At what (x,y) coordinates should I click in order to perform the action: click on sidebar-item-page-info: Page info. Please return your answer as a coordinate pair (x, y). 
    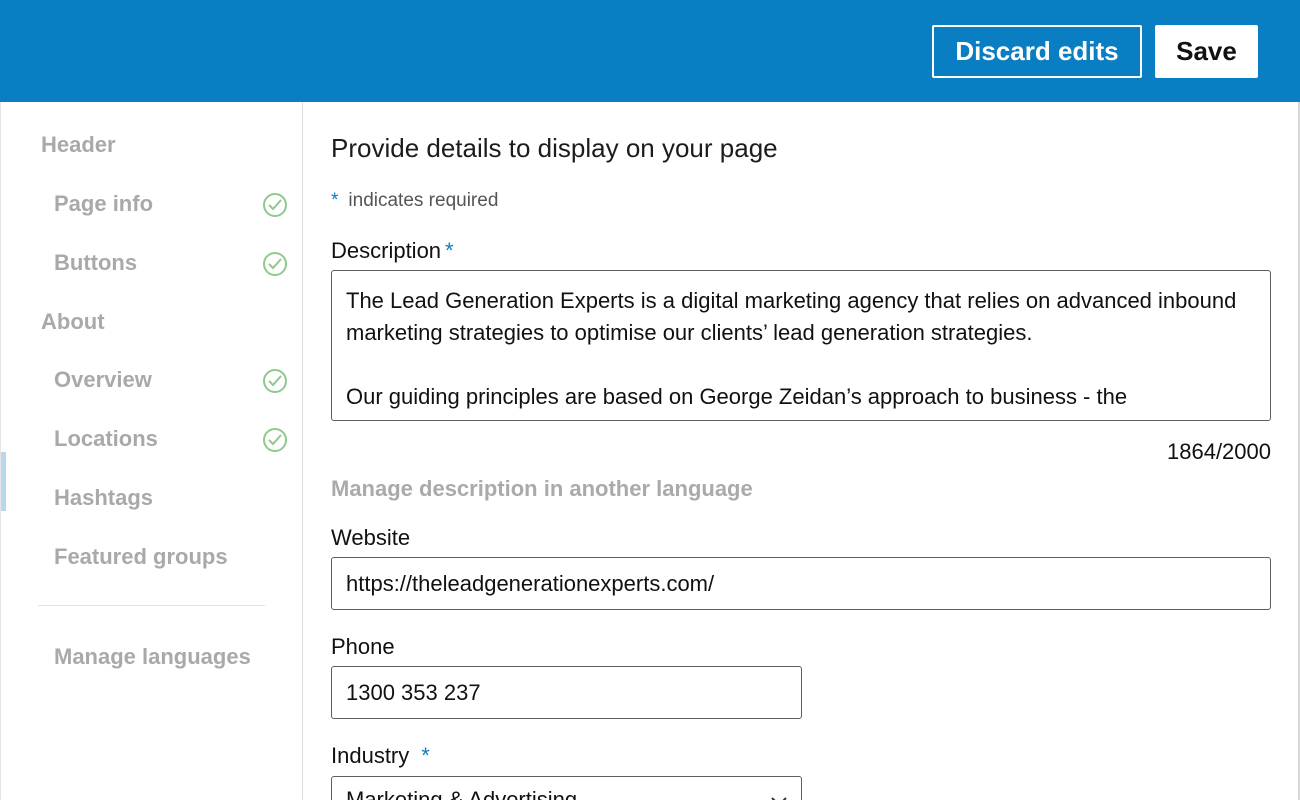
    Looking at the image, I should click on (103, 204).